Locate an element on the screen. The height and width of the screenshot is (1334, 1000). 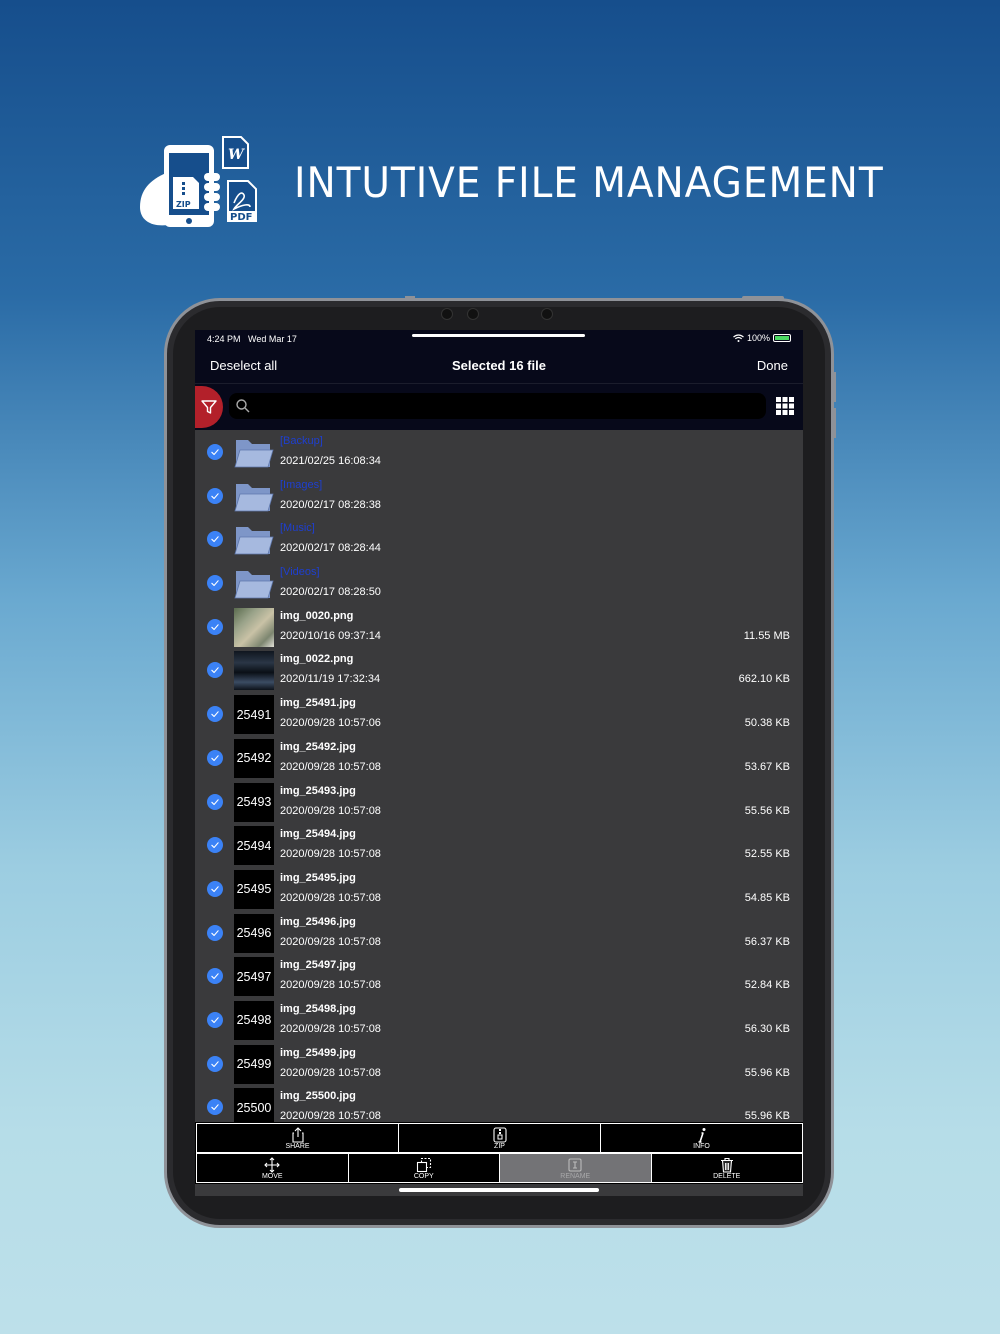
move-button: MOVE is located at coordinates (272, 1168).